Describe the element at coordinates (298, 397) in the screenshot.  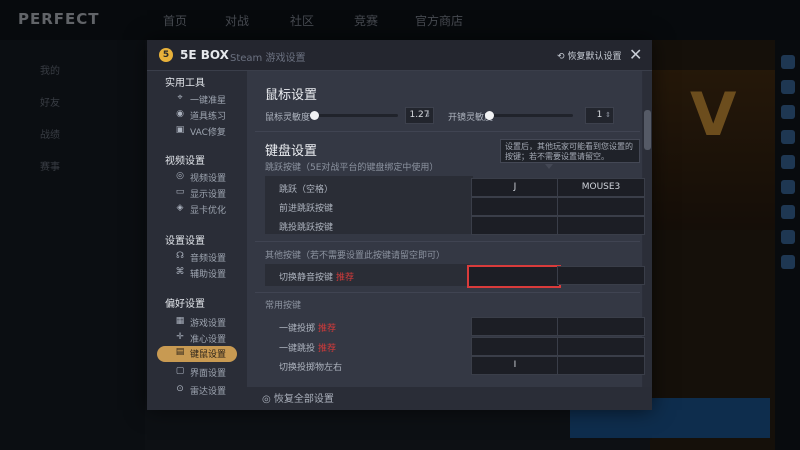
I see `restore-all-button: ◎ 恢复全部设置` at that location.